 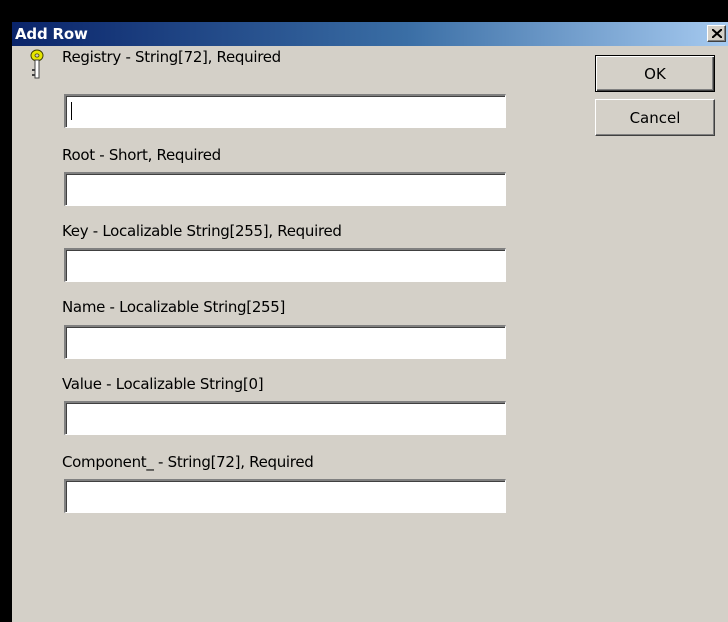 What do you see at coordinates (171, 57) in the screenshot?
I see `registry-label: Registry - String[72], Required` at bounding box center [171, 57].